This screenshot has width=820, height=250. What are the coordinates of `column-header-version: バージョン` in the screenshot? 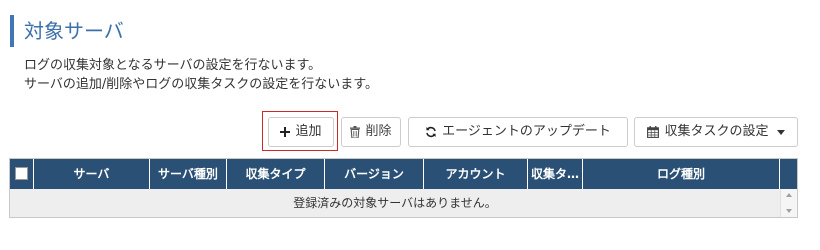 It's located at (374, 174).